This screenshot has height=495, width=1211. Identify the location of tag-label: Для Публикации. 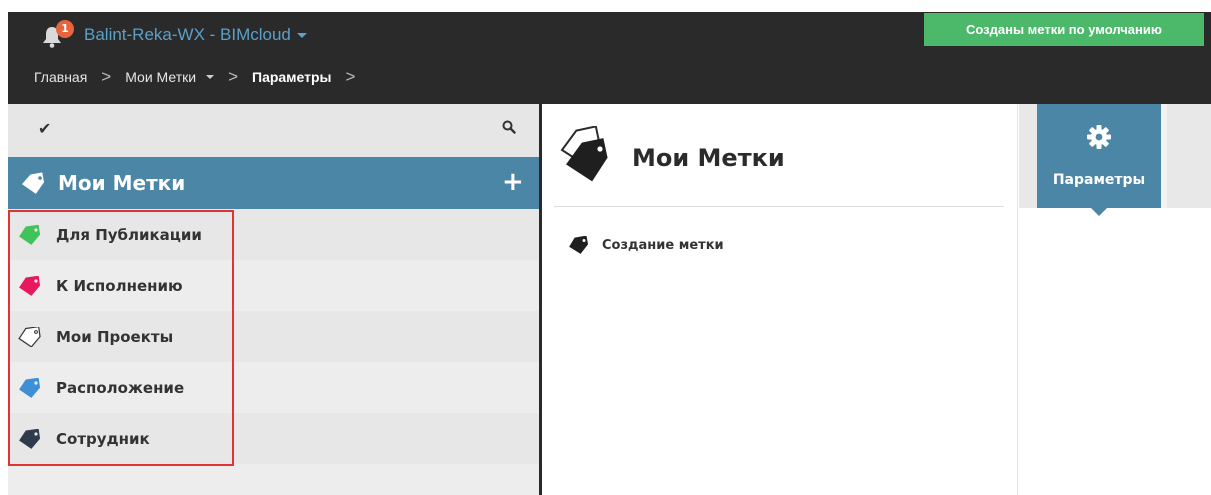
(129, 234).